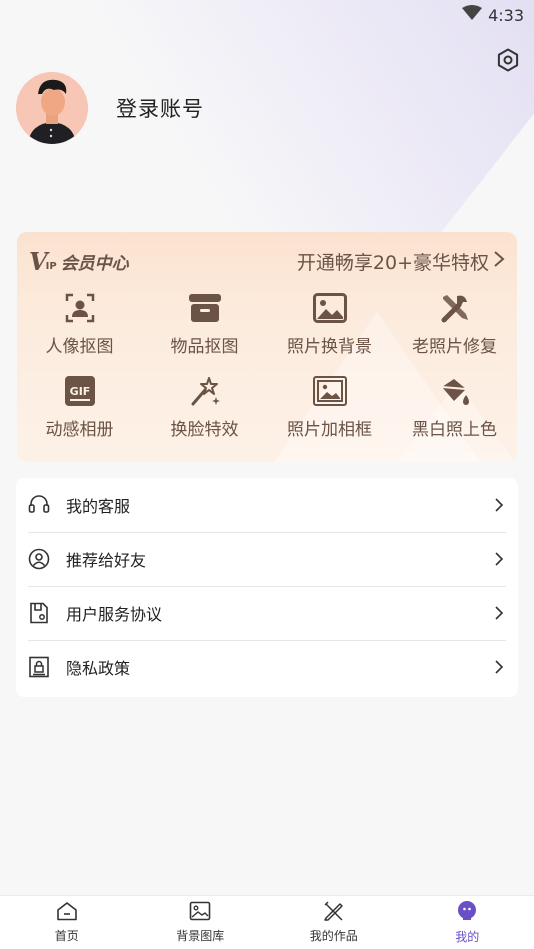  I want to click on headset-icon, so click(39, 505).